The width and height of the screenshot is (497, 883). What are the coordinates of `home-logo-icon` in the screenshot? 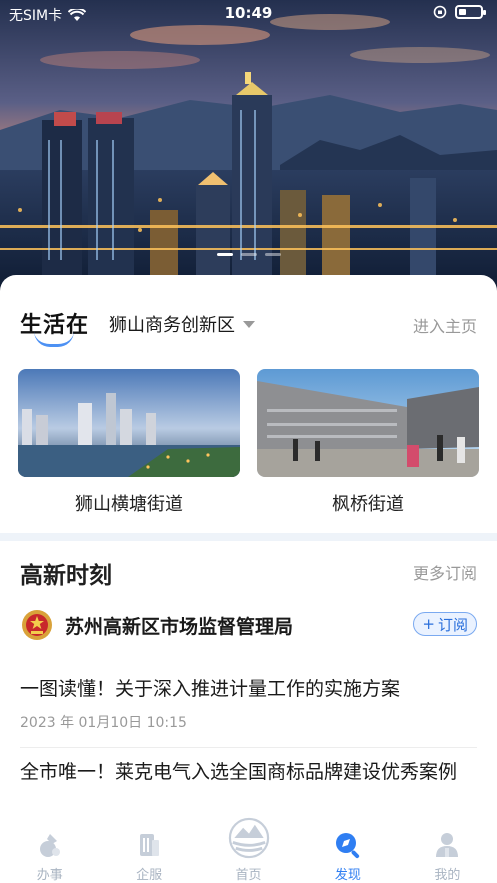 It's located at (248, 838).